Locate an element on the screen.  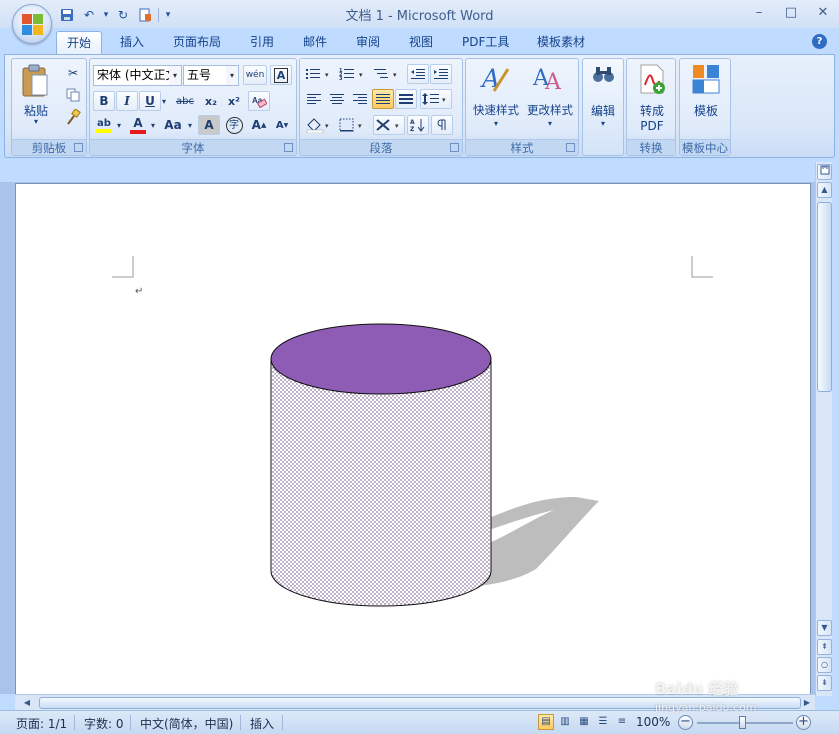
next-page-icon: ⇟ is located at coordinates (824, 683).